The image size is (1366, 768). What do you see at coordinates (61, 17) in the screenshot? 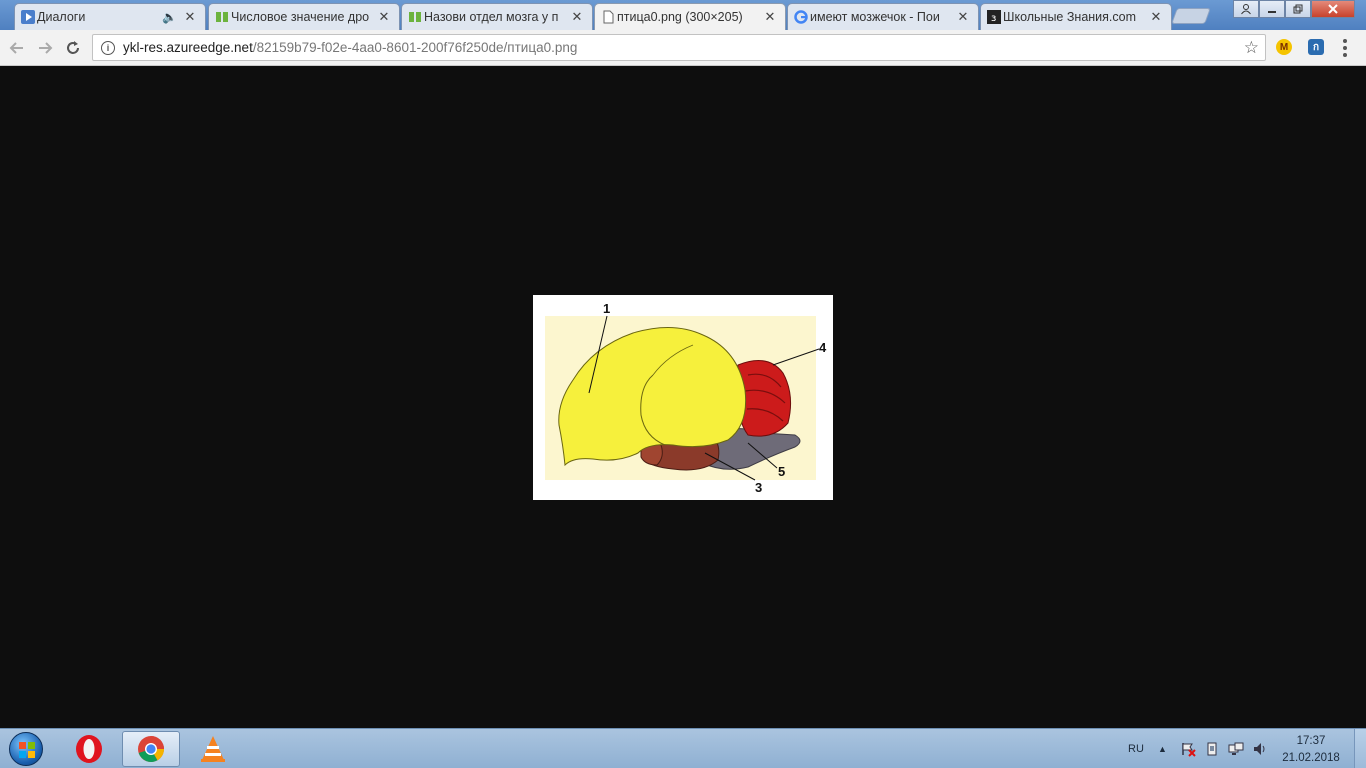
I see `tab-title: Диалоги` at bounding box center [61, 17].